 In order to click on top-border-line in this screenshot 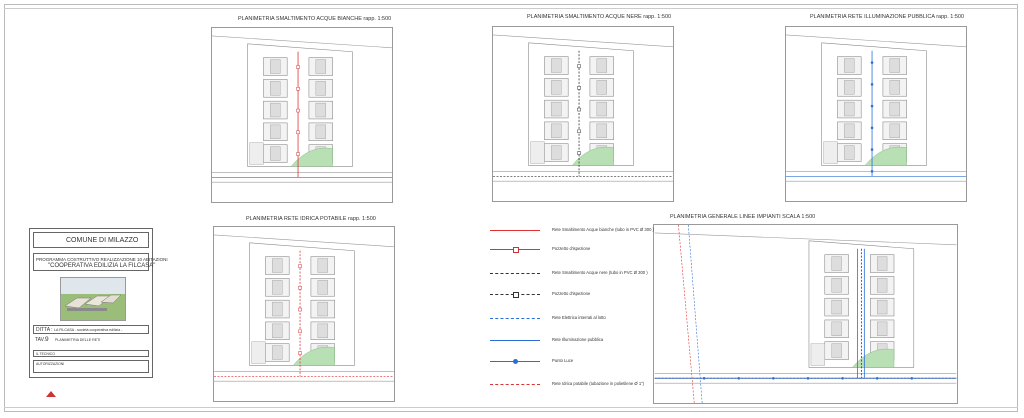, I will do `click(511, 8)`.